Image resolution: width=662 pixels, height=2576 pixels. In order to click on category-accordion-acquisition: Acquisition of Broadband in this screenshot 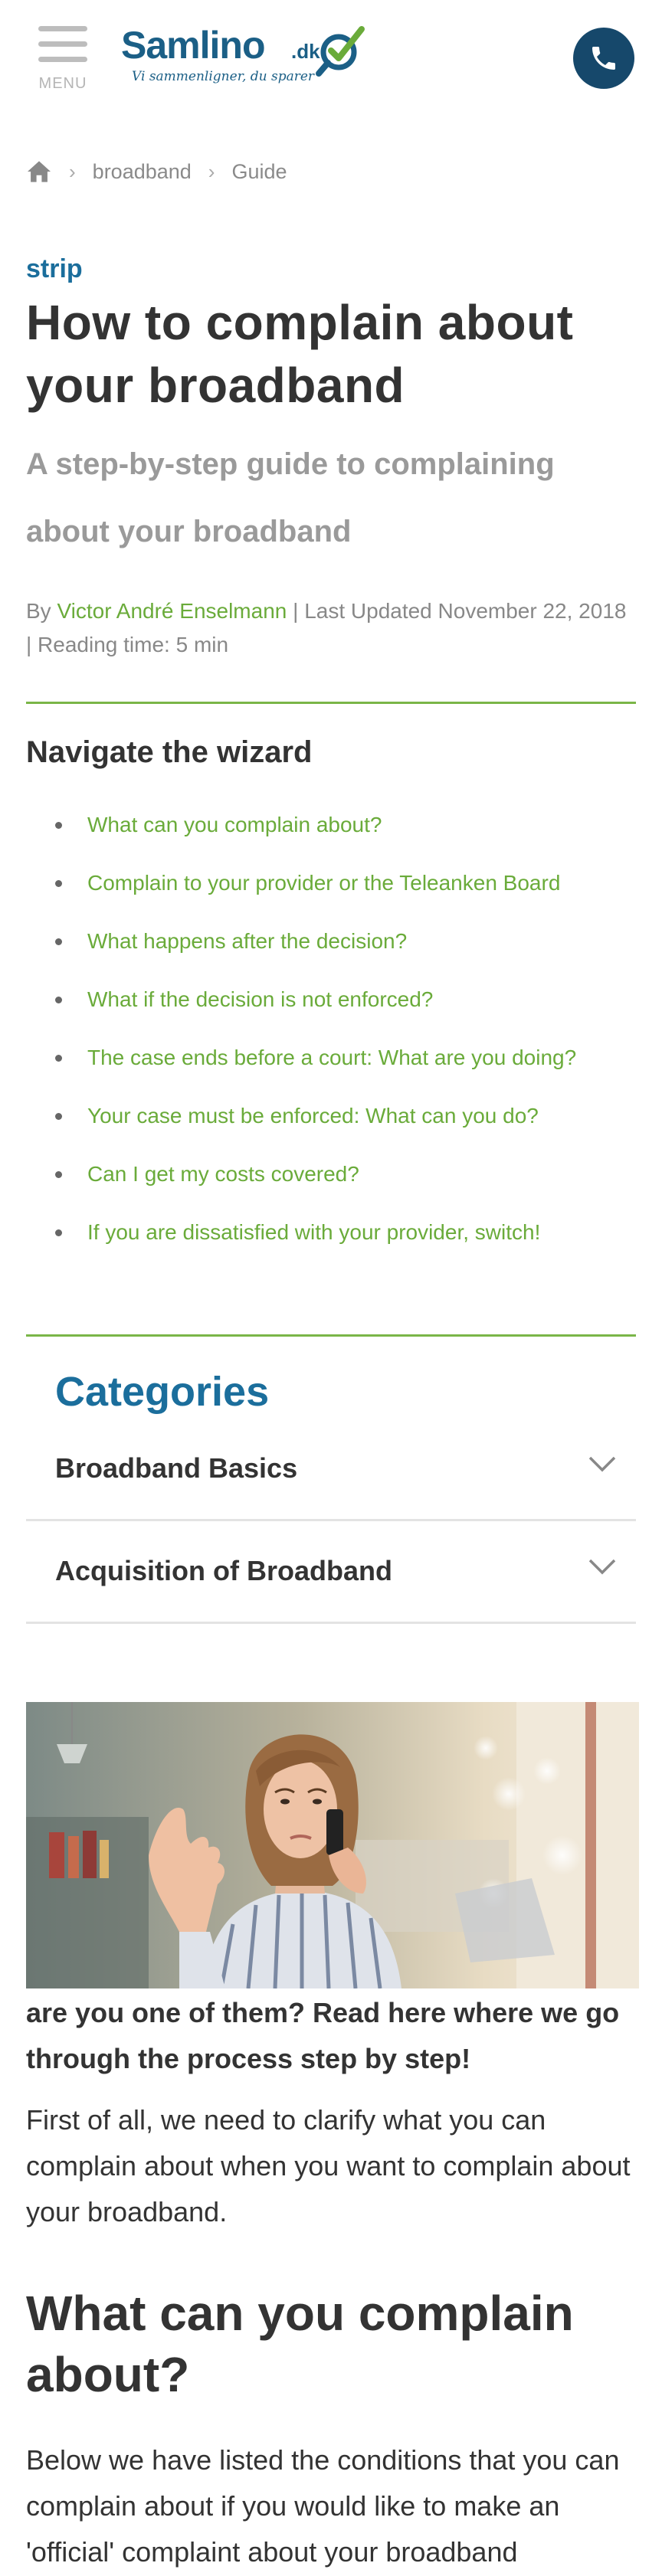, I will do `click(331, 1572)`.